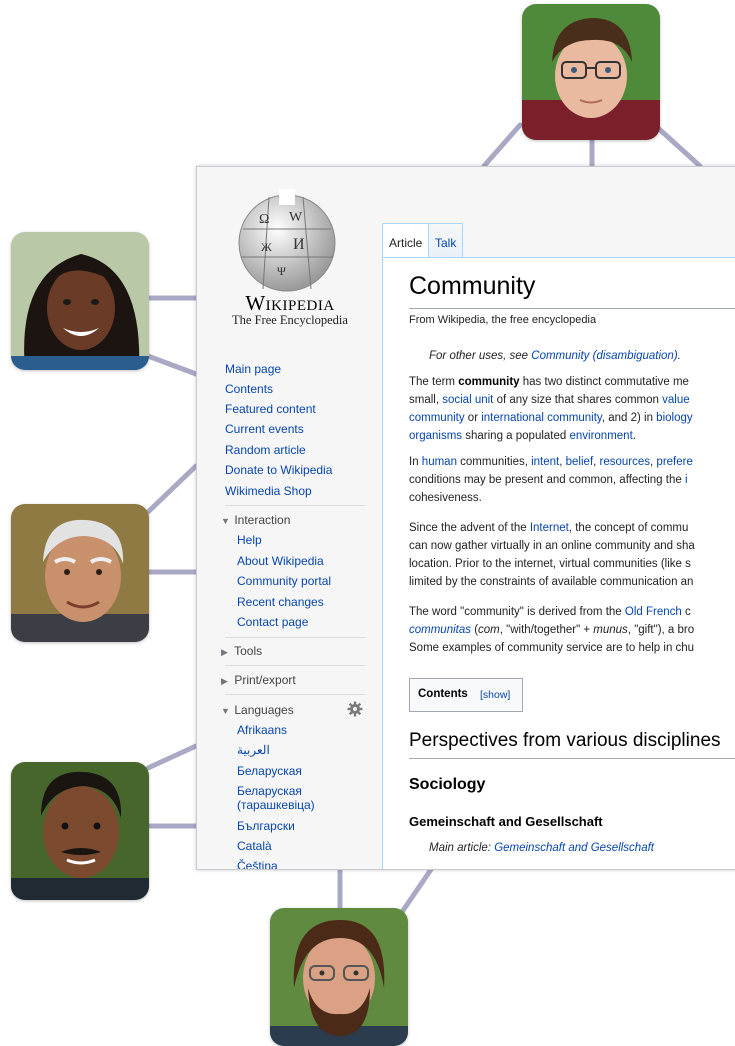  I want to click on hatnote-prefix: For other uses, see, so click(480, 356).